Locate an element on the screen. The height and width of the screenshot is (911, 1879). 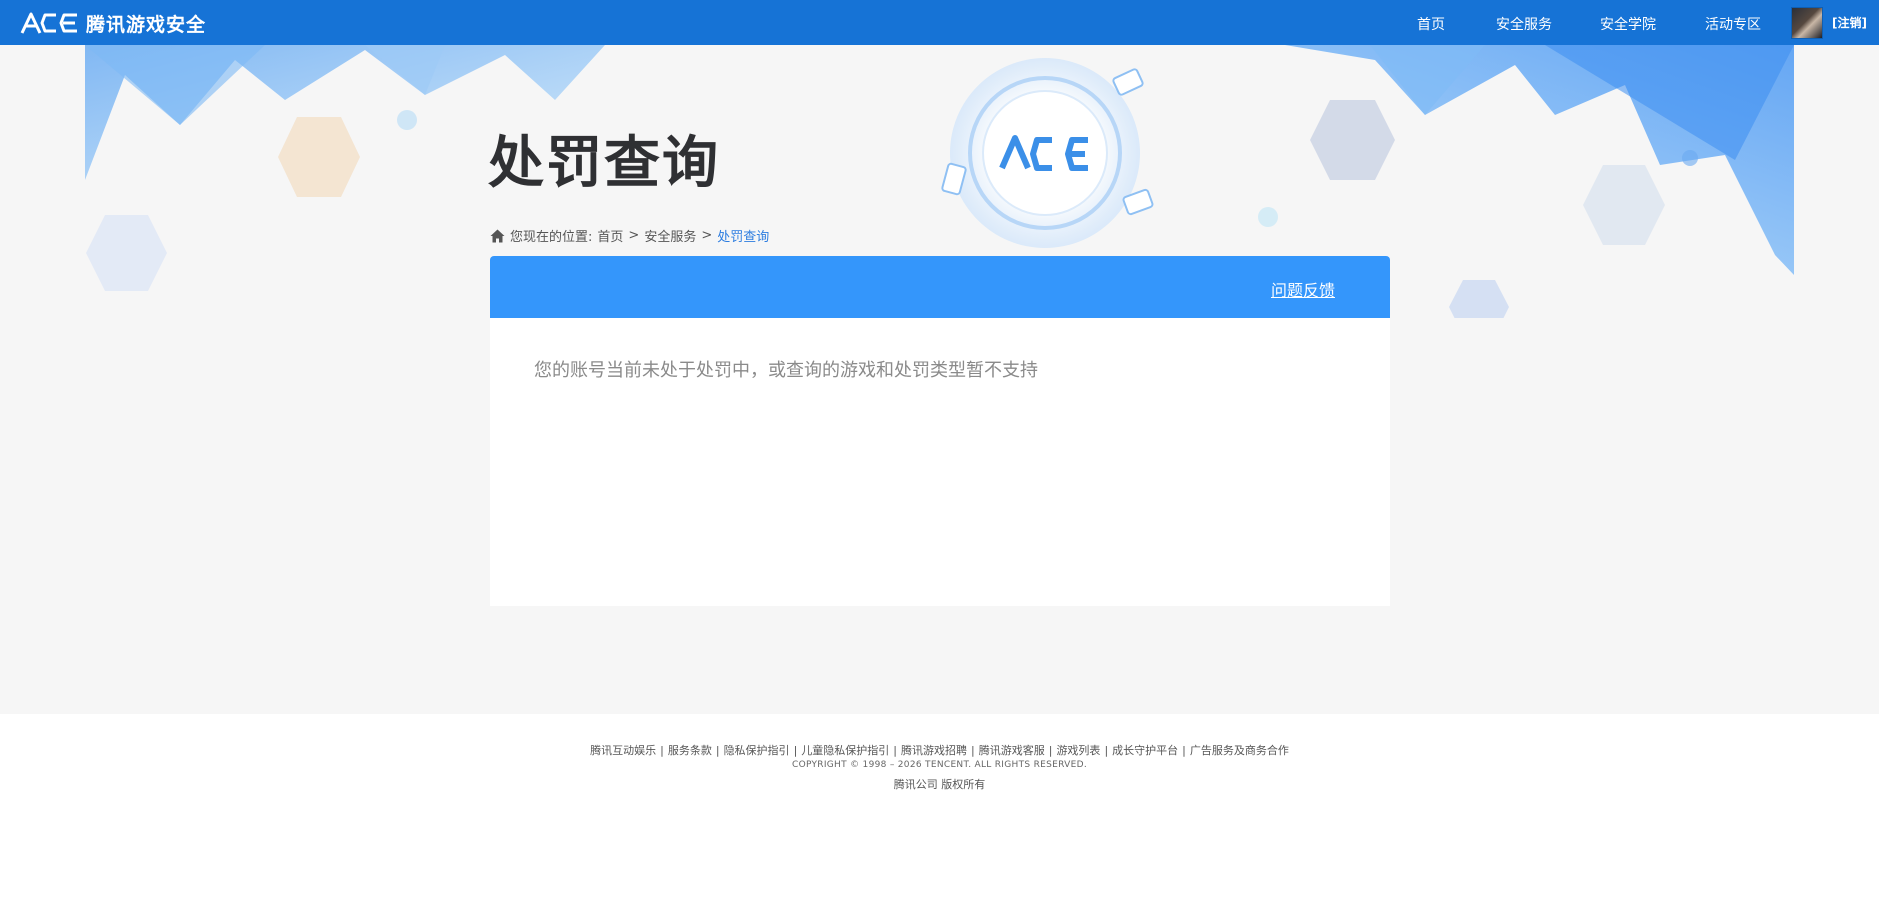
nav-security-academy: 安全学院 is located at coordinates (1628, 24).